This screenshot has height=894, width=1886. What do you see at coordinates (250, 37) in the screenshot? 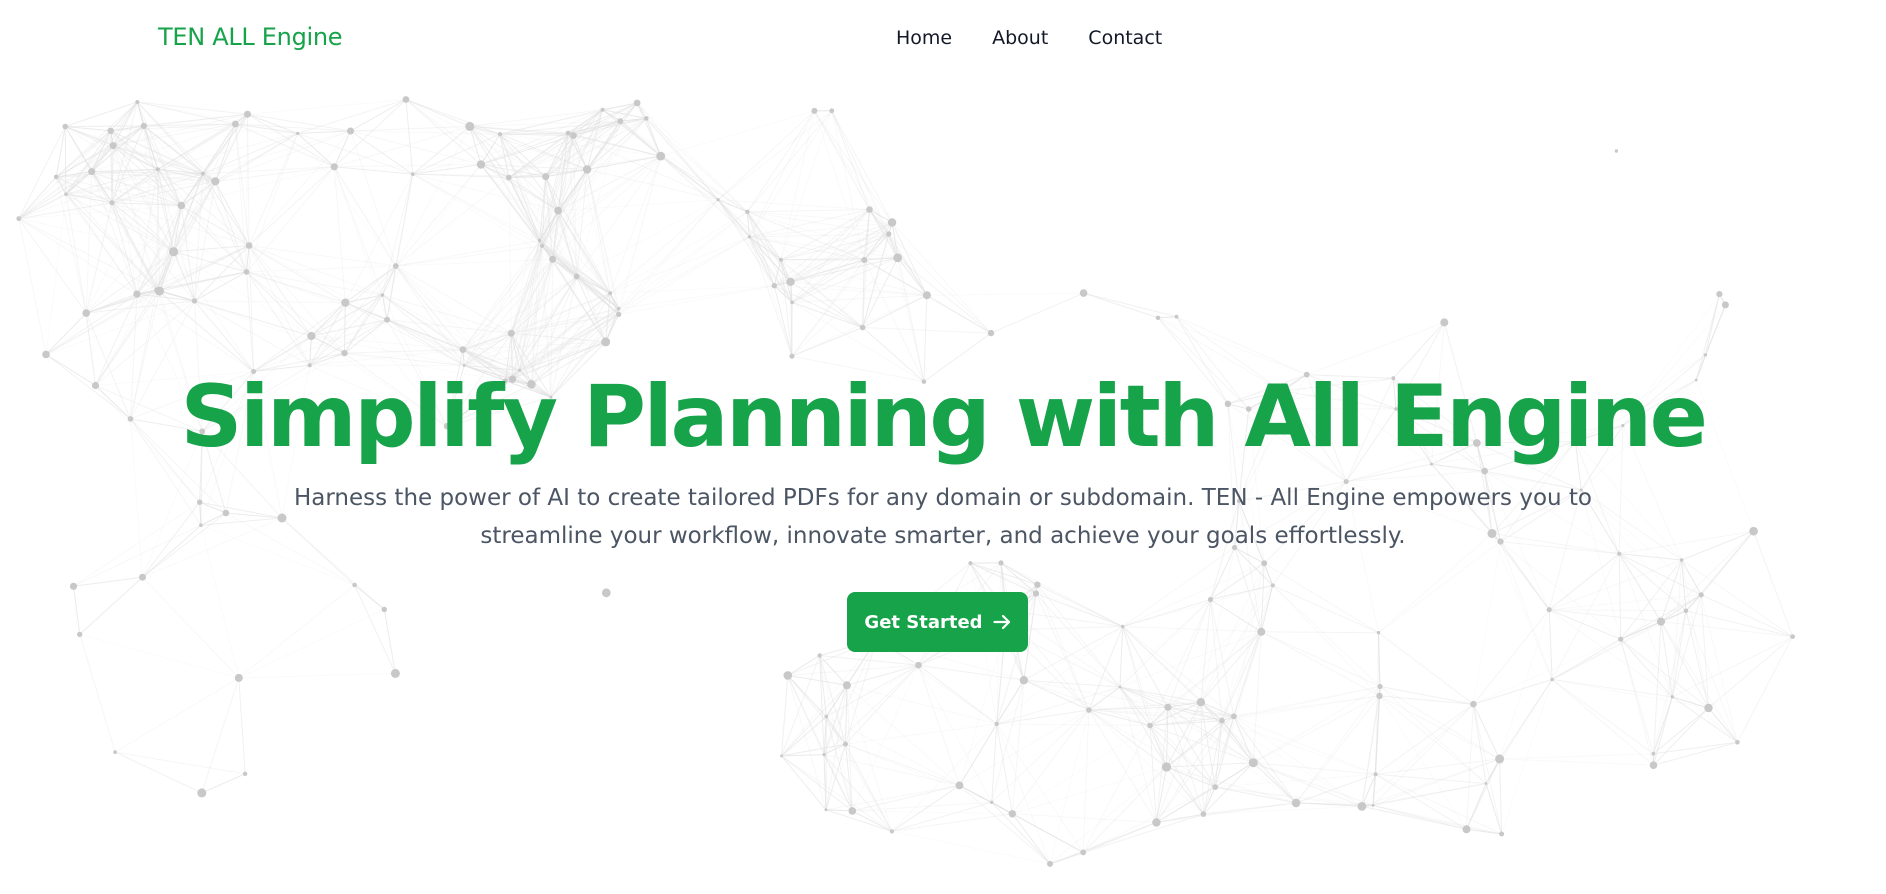
I see `brand-logo-link: TEN ALL Engine` at bounding box center [250, 37].